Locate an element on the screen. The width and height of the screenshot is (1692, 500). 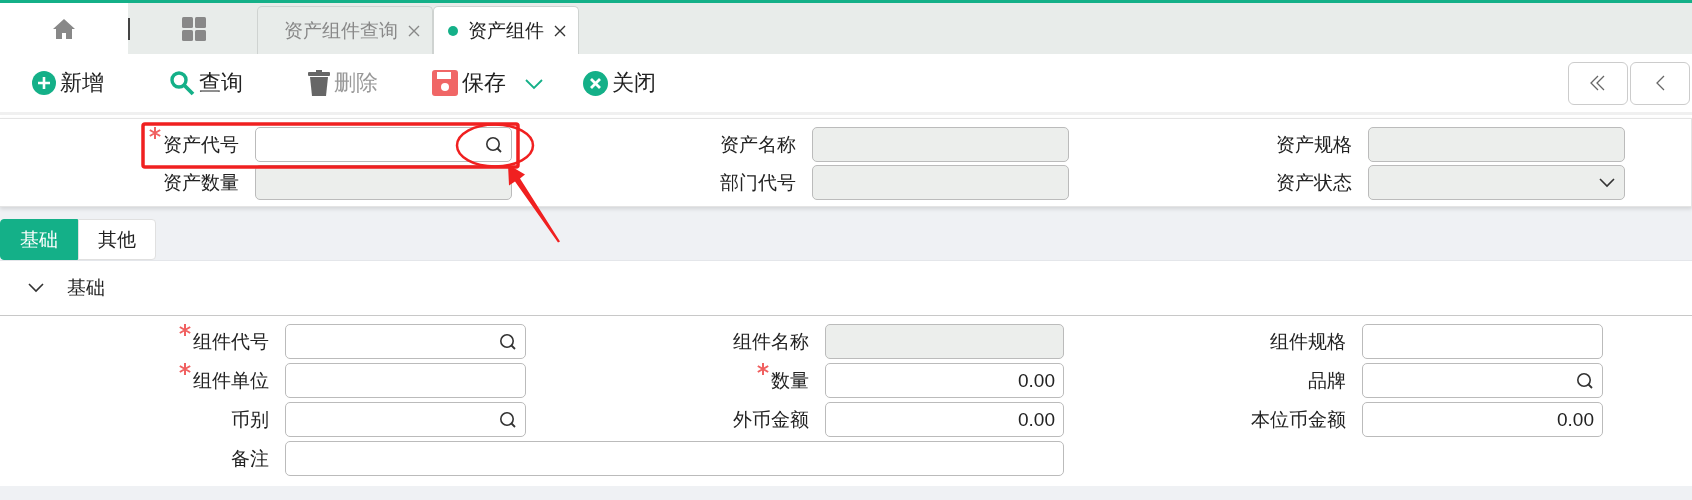
grid-icon is located at coordinates (193, 28).